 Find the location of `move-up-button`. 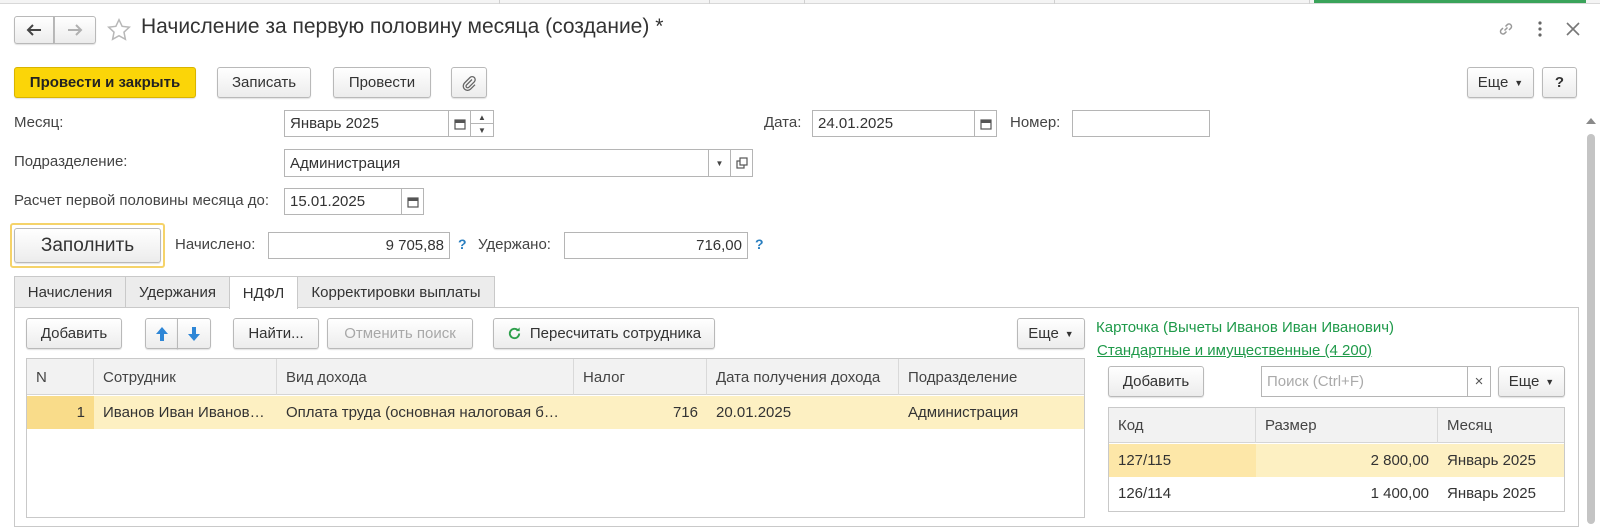

move-up-button is located at coordinates (161, 333).